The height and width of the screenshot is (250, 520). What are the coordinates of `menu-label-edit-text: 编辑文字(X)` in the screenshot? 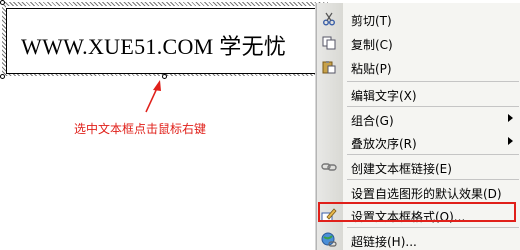 It's located at (384, 96).